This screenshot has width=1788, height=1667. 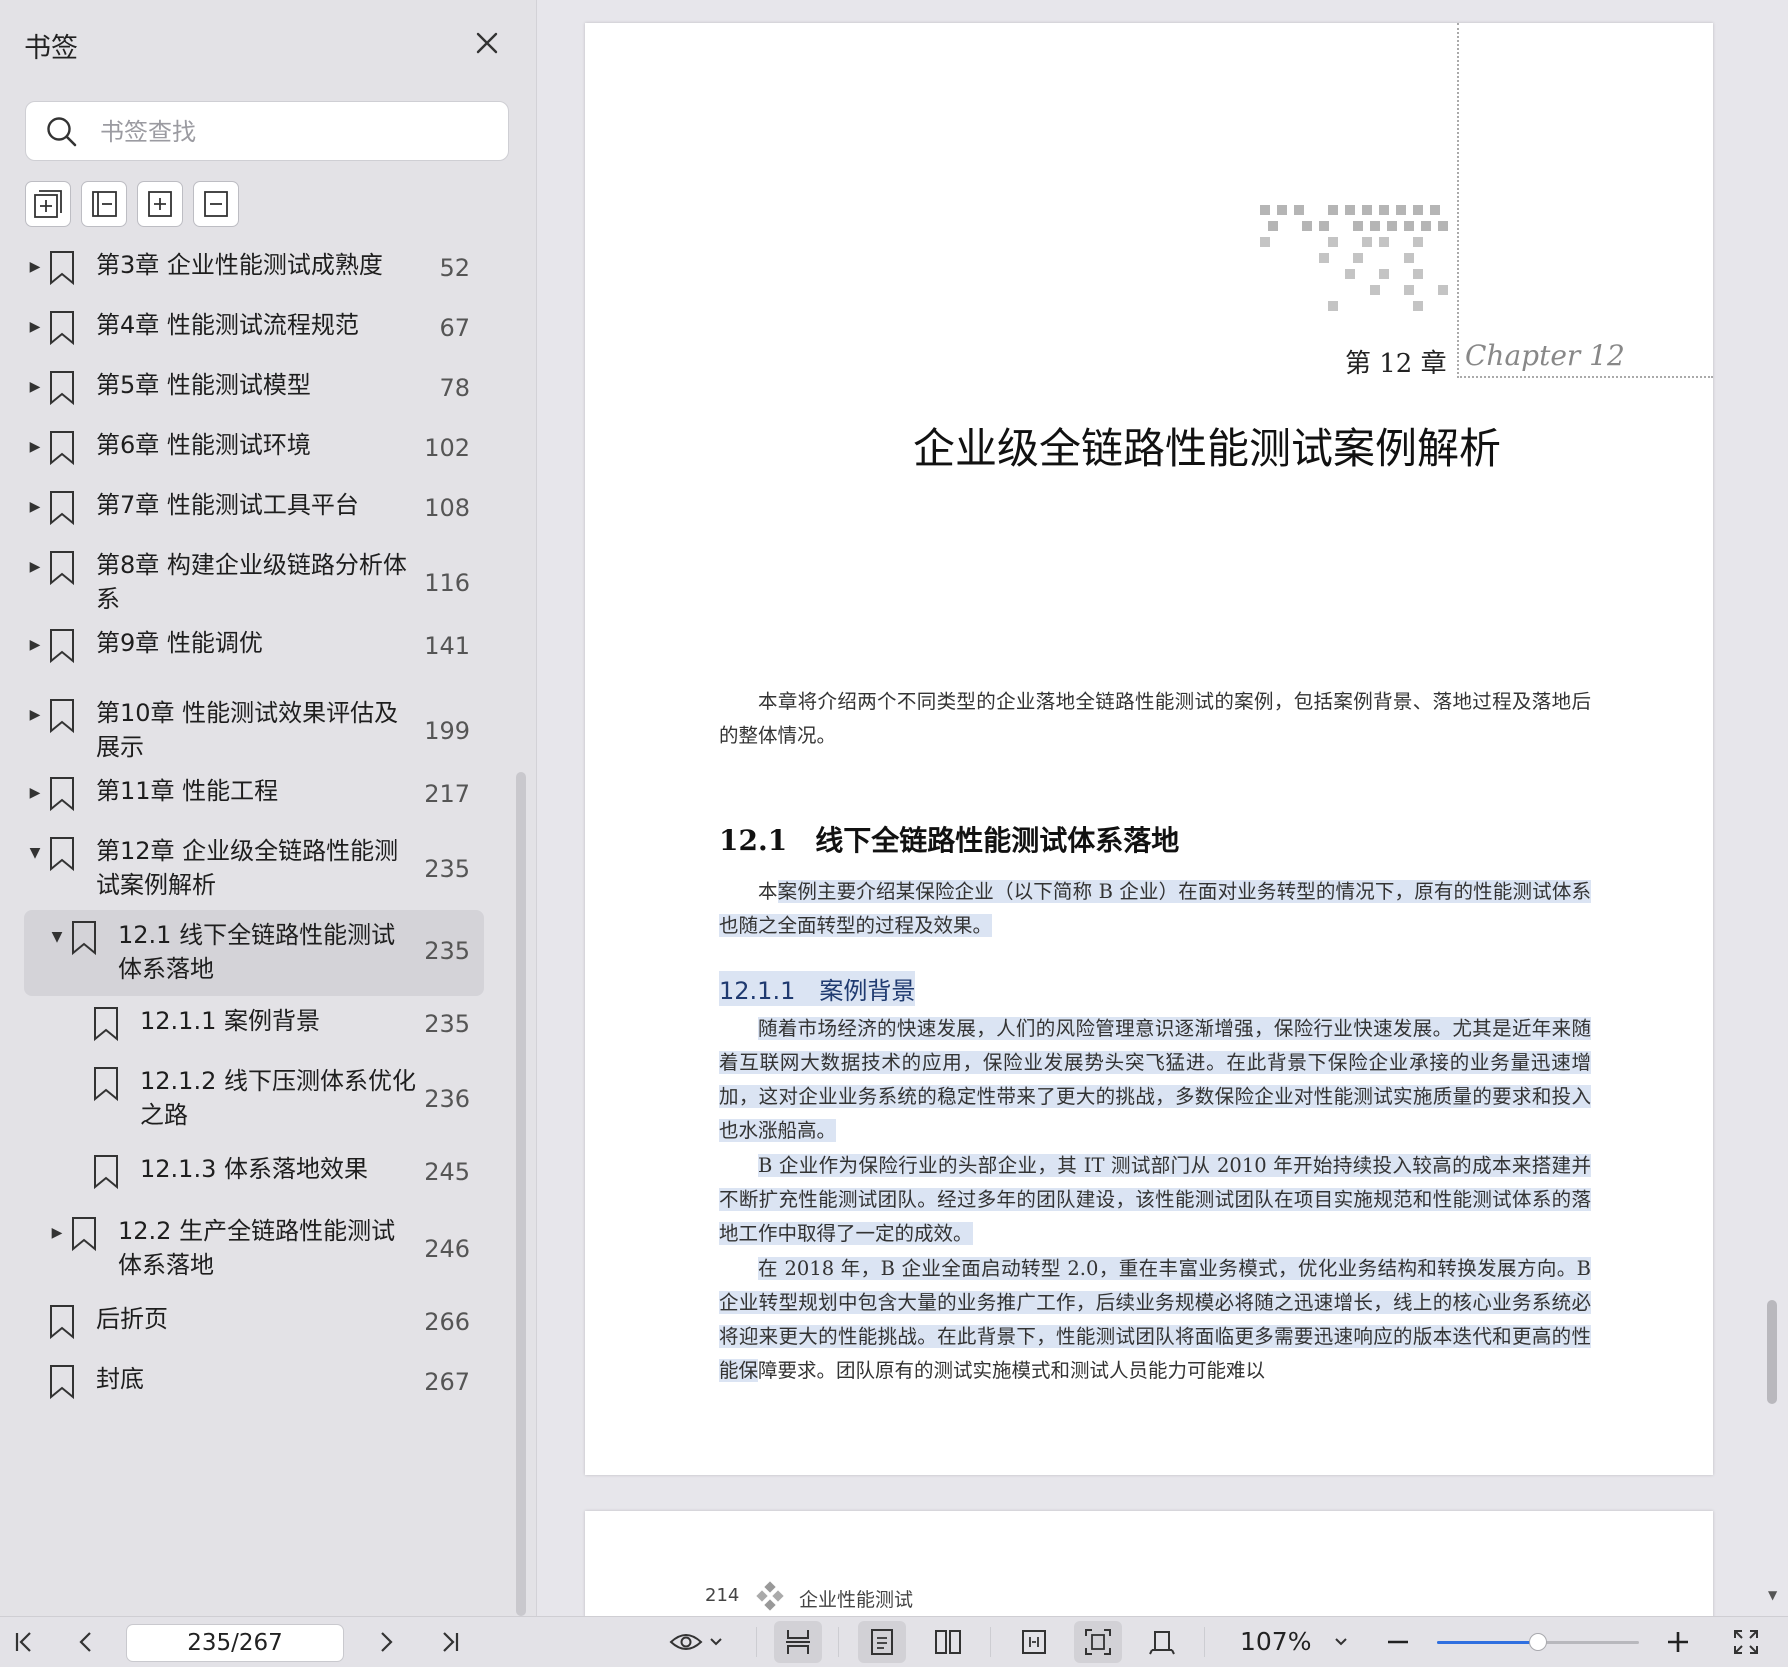 I want to click on two-page-button, so click(x=948, y=1642).